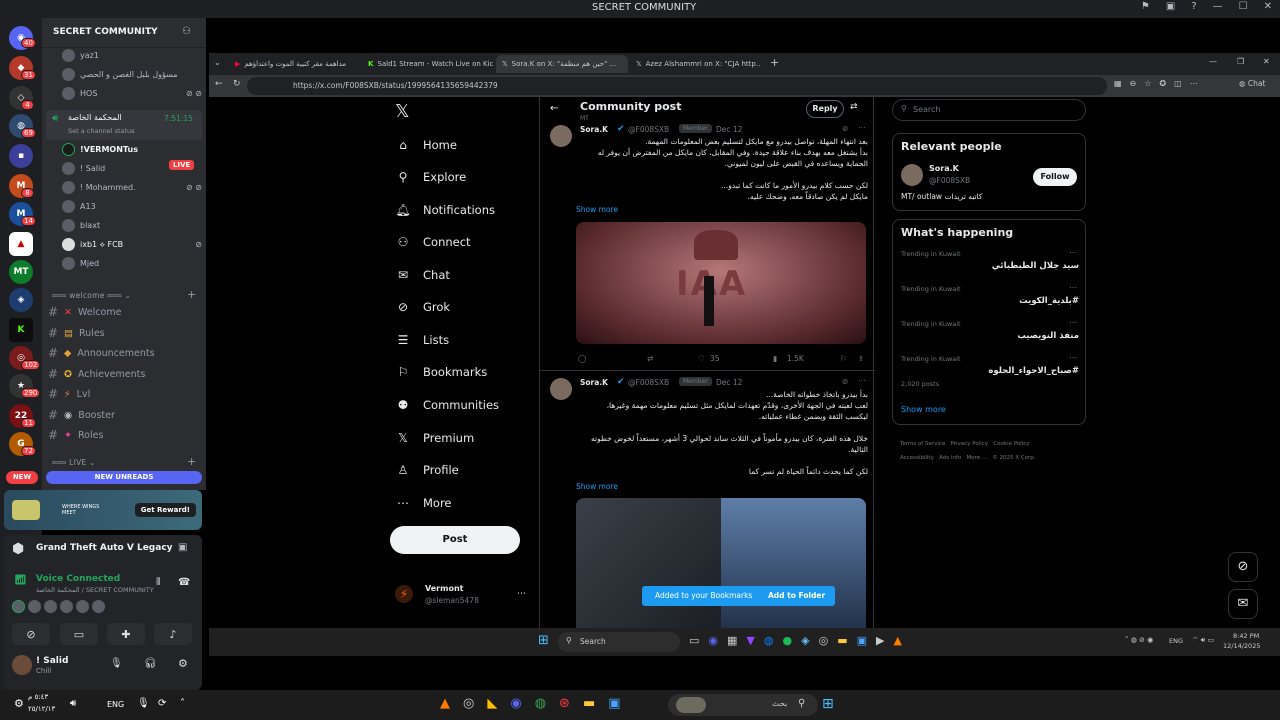  I want to click on screen-share-button: ▭, so click(79, 634).